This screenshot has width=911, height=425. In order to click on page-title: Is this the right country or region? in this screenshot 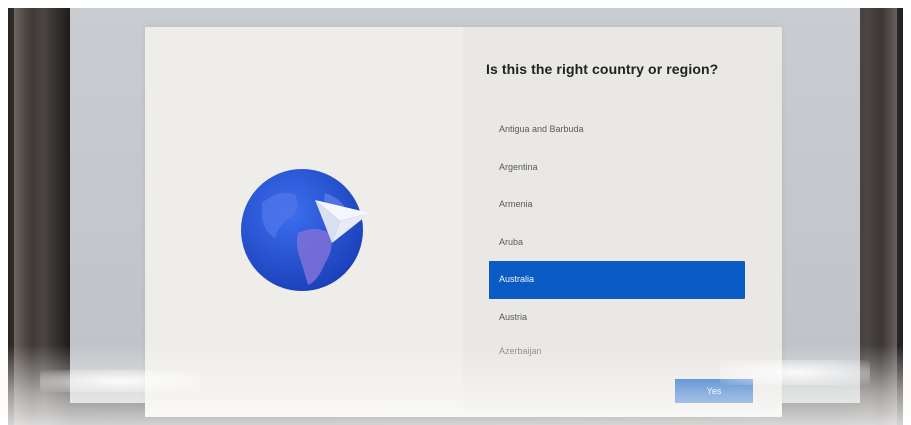, I will do `click(602, 69)`.